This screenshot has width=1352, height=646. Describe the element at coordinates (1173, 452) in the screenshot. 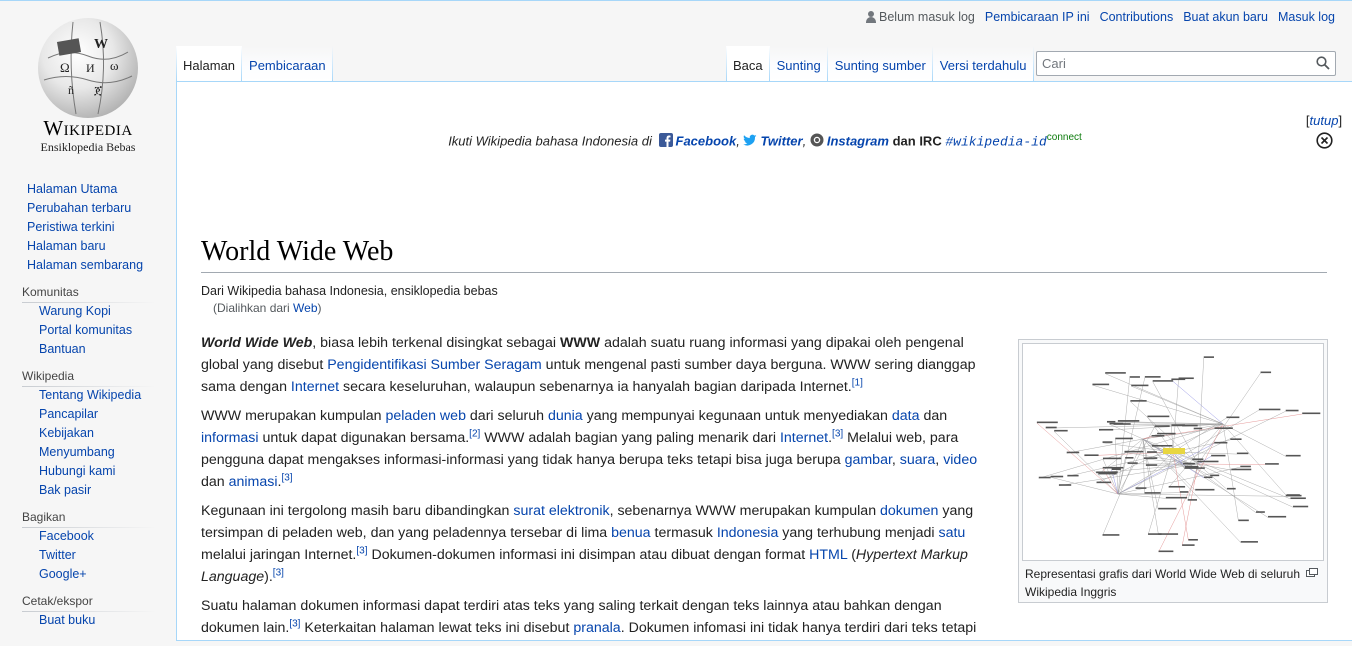

I see `network-graph-image` at that location.